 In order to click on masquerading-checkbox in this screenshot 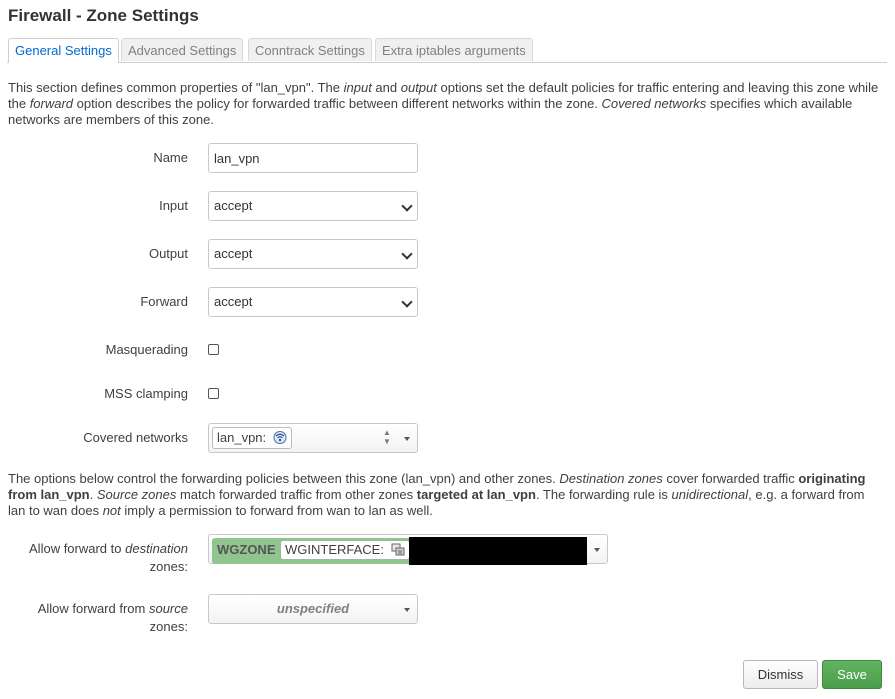, I will do `click(213, 349)`.